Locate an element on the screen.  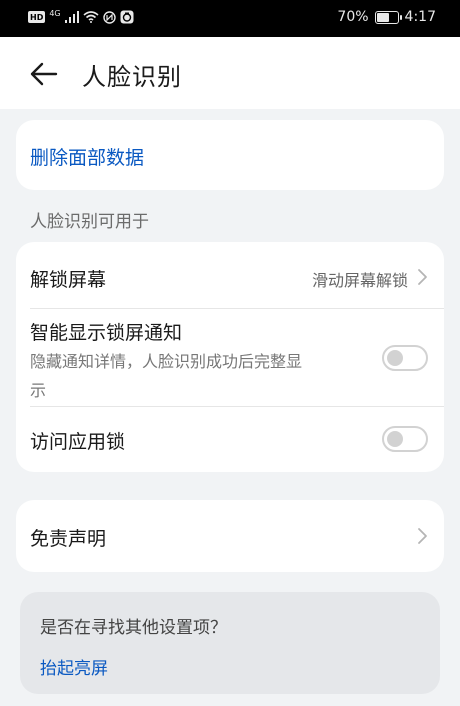
app-lock-label: 访问应用锁 is located at coordinates (78, 442).